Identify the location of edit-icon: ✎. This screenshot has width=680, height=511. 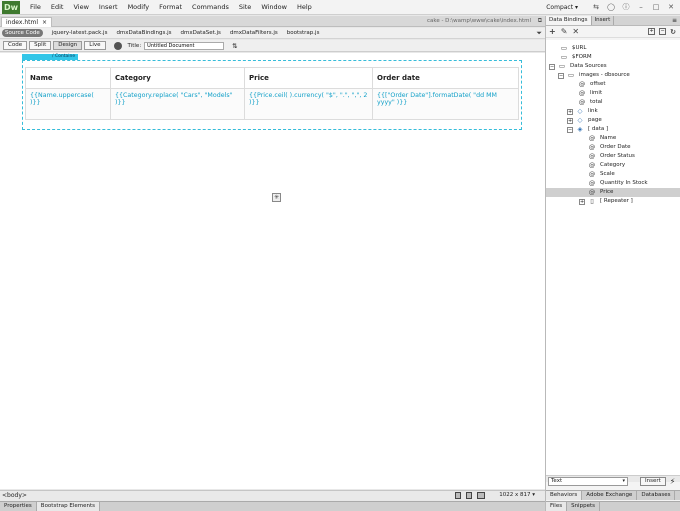
(564, 31).